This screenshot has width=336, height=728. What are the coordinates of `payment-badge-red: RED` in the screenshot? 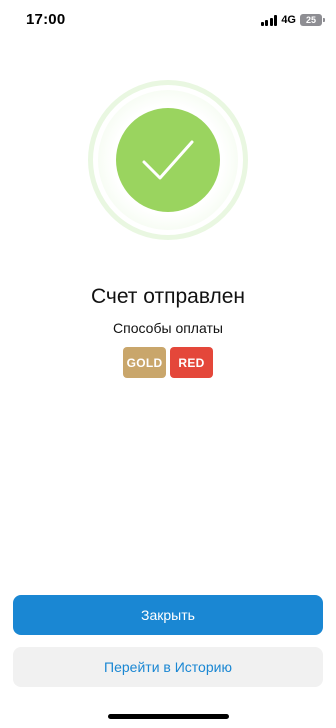 It's located at (191, 362).